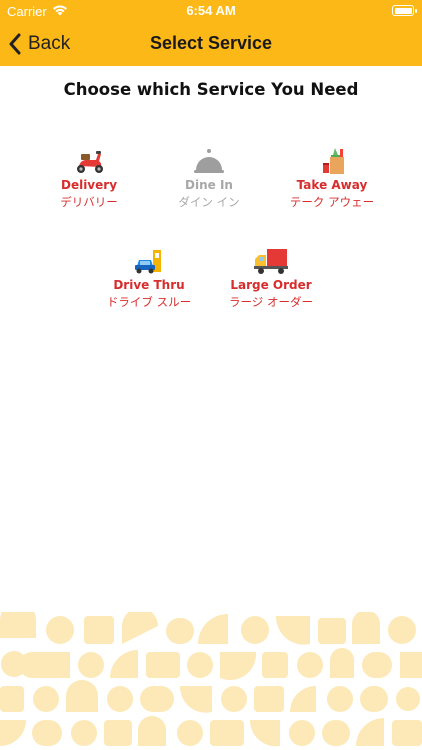 The width and height of the screenshot is (422, 750). I want to click on service-dine-in: Dine In ダイン イン, so click(209, 177).